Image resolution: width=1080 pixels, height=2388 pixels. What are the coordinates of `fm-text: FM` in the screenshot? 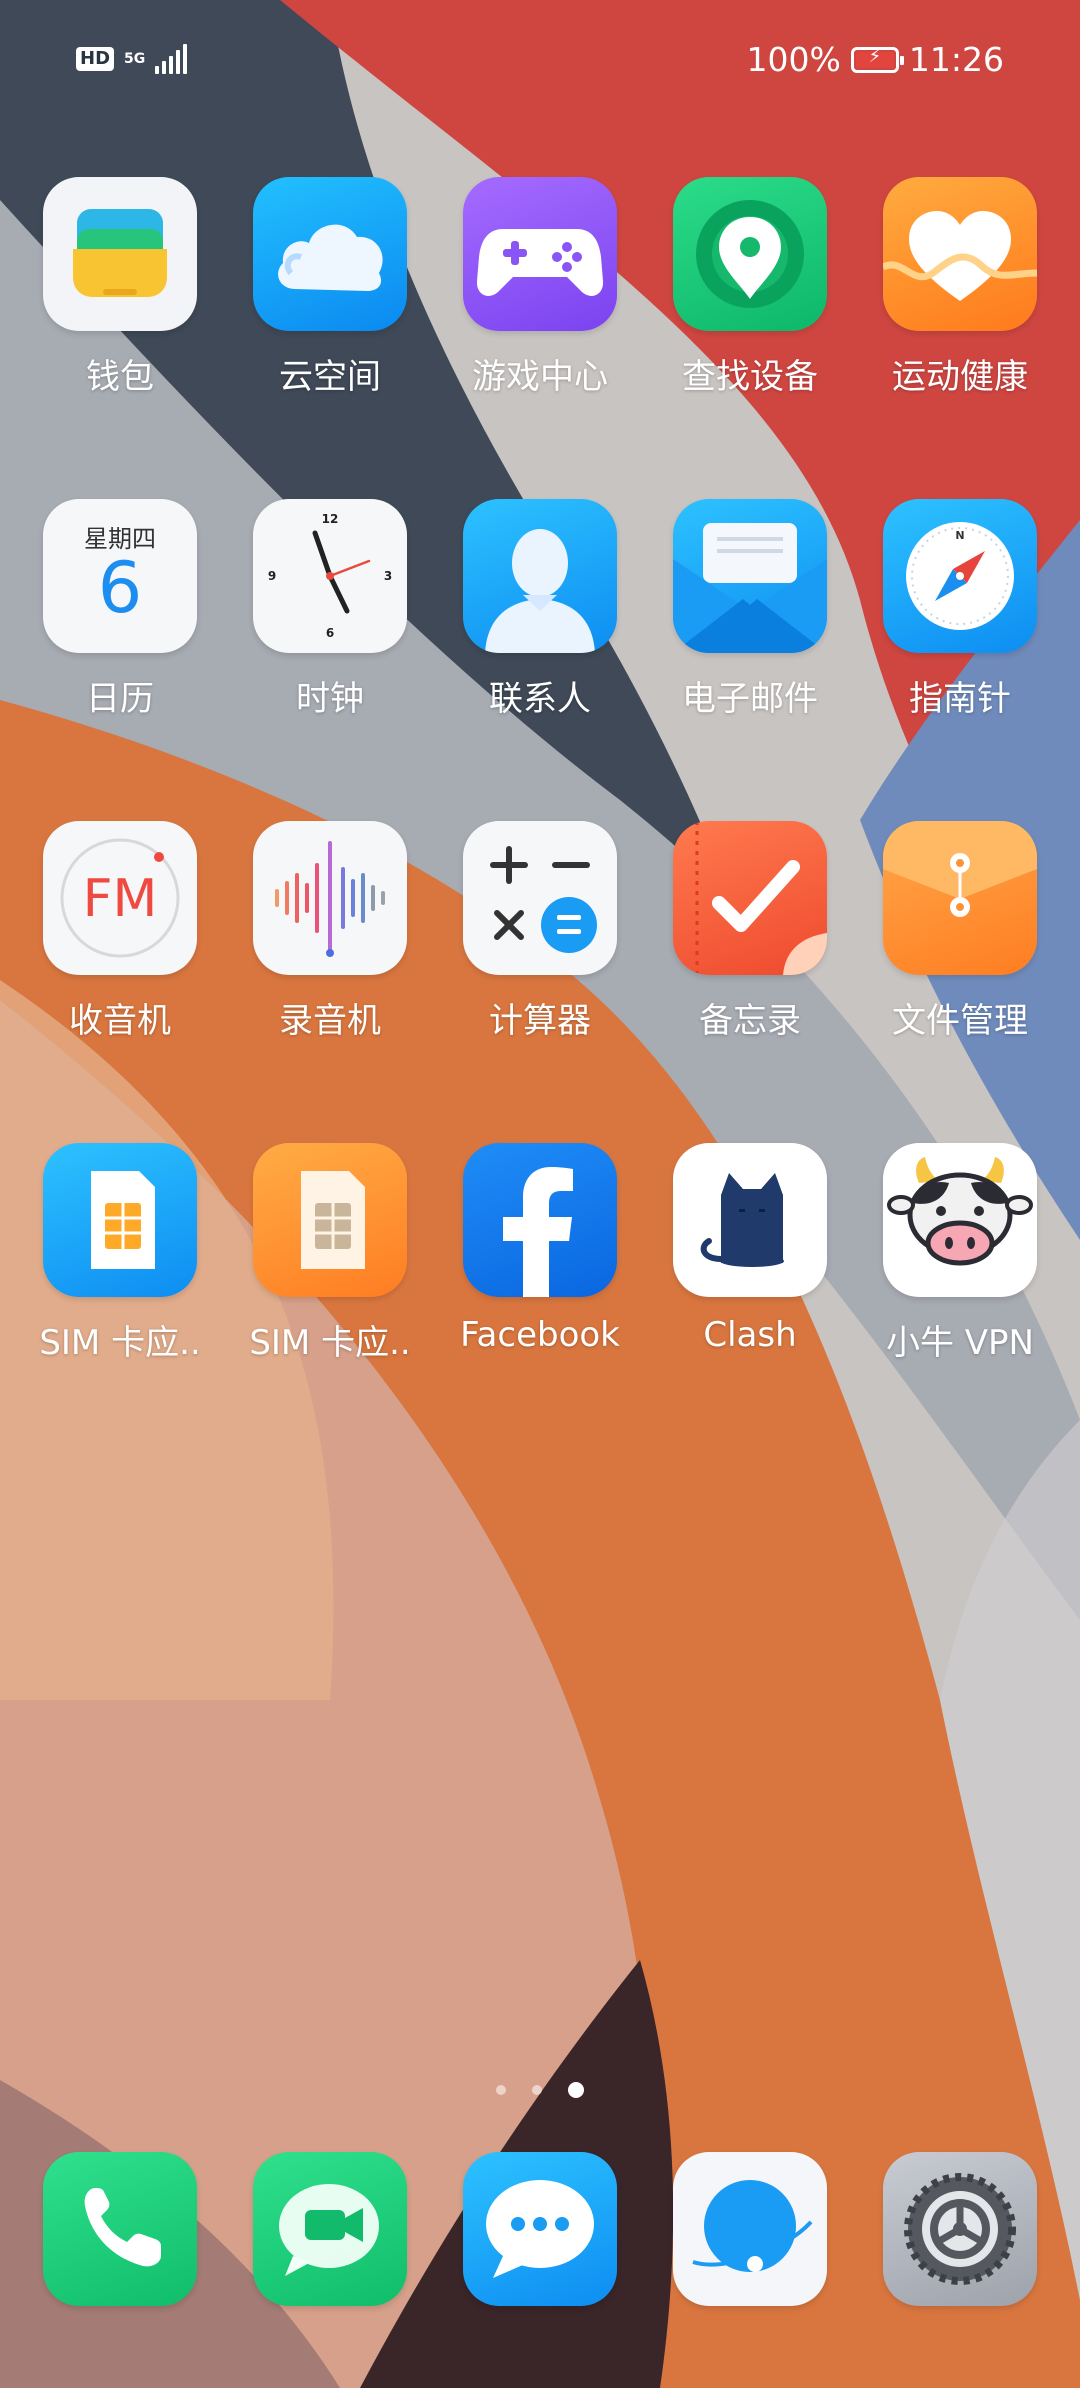 It's located at (120, 899).